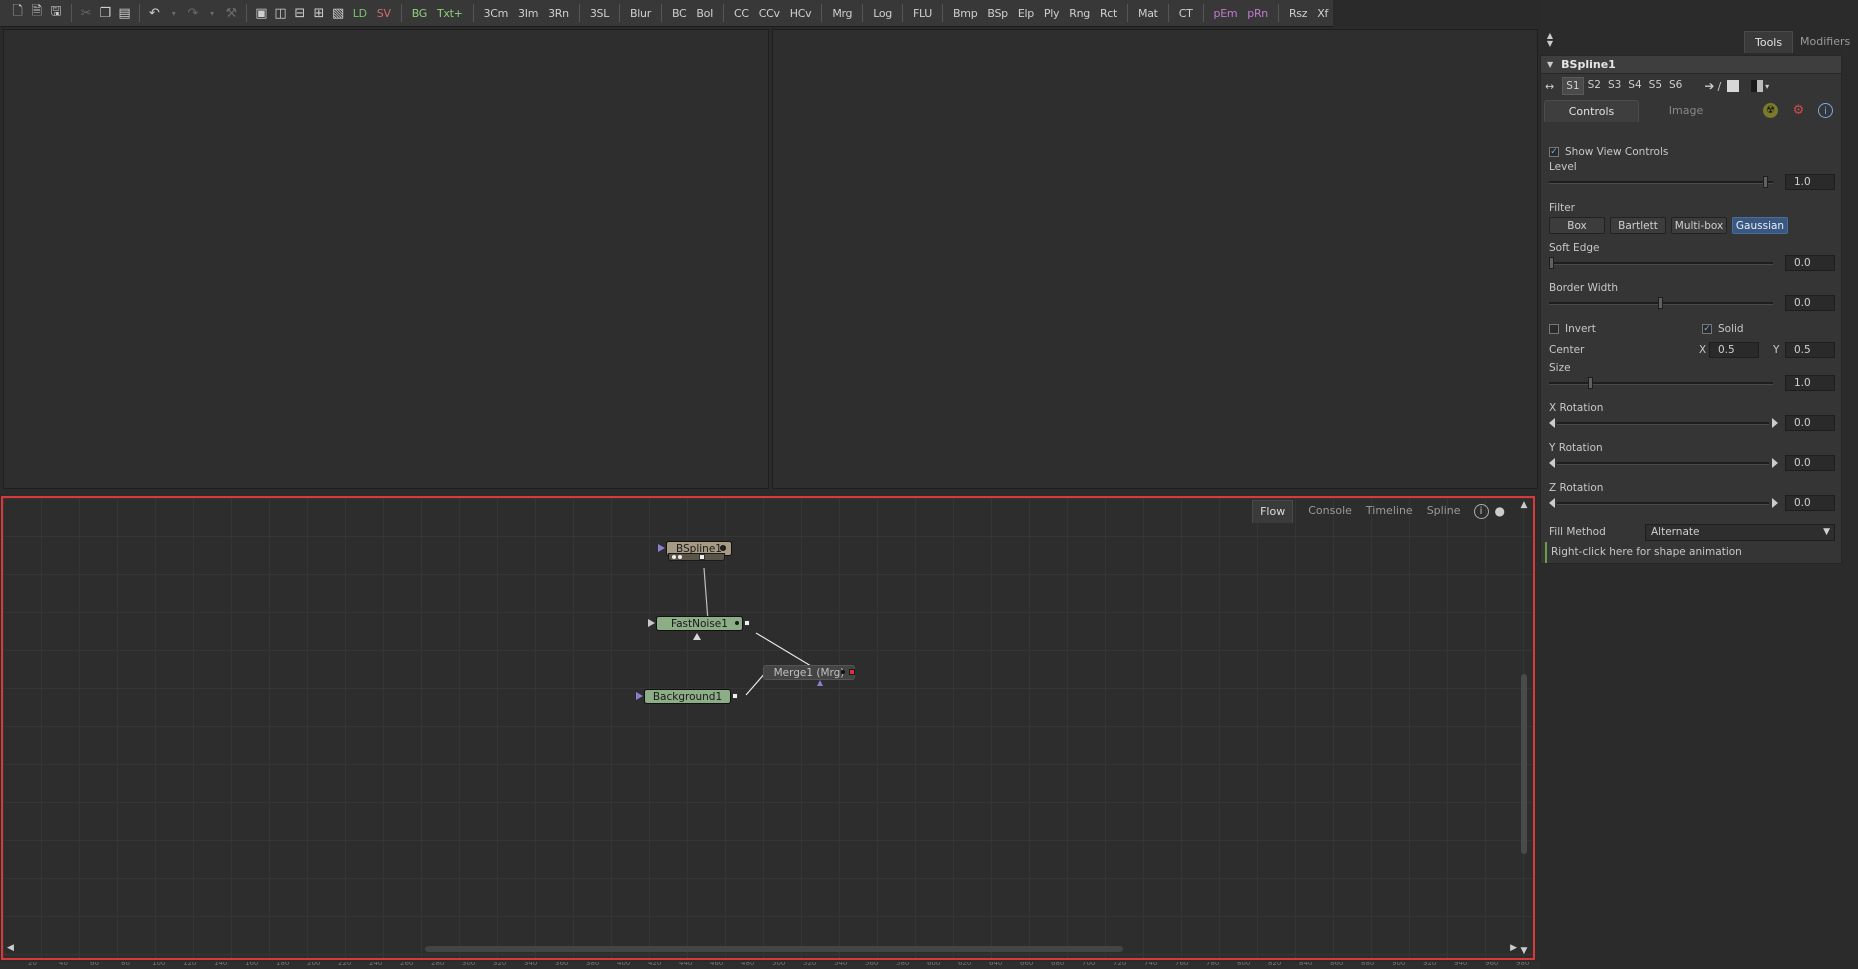  I want to click on node-fastnoise1: FastNoise1, so click(699, 623).